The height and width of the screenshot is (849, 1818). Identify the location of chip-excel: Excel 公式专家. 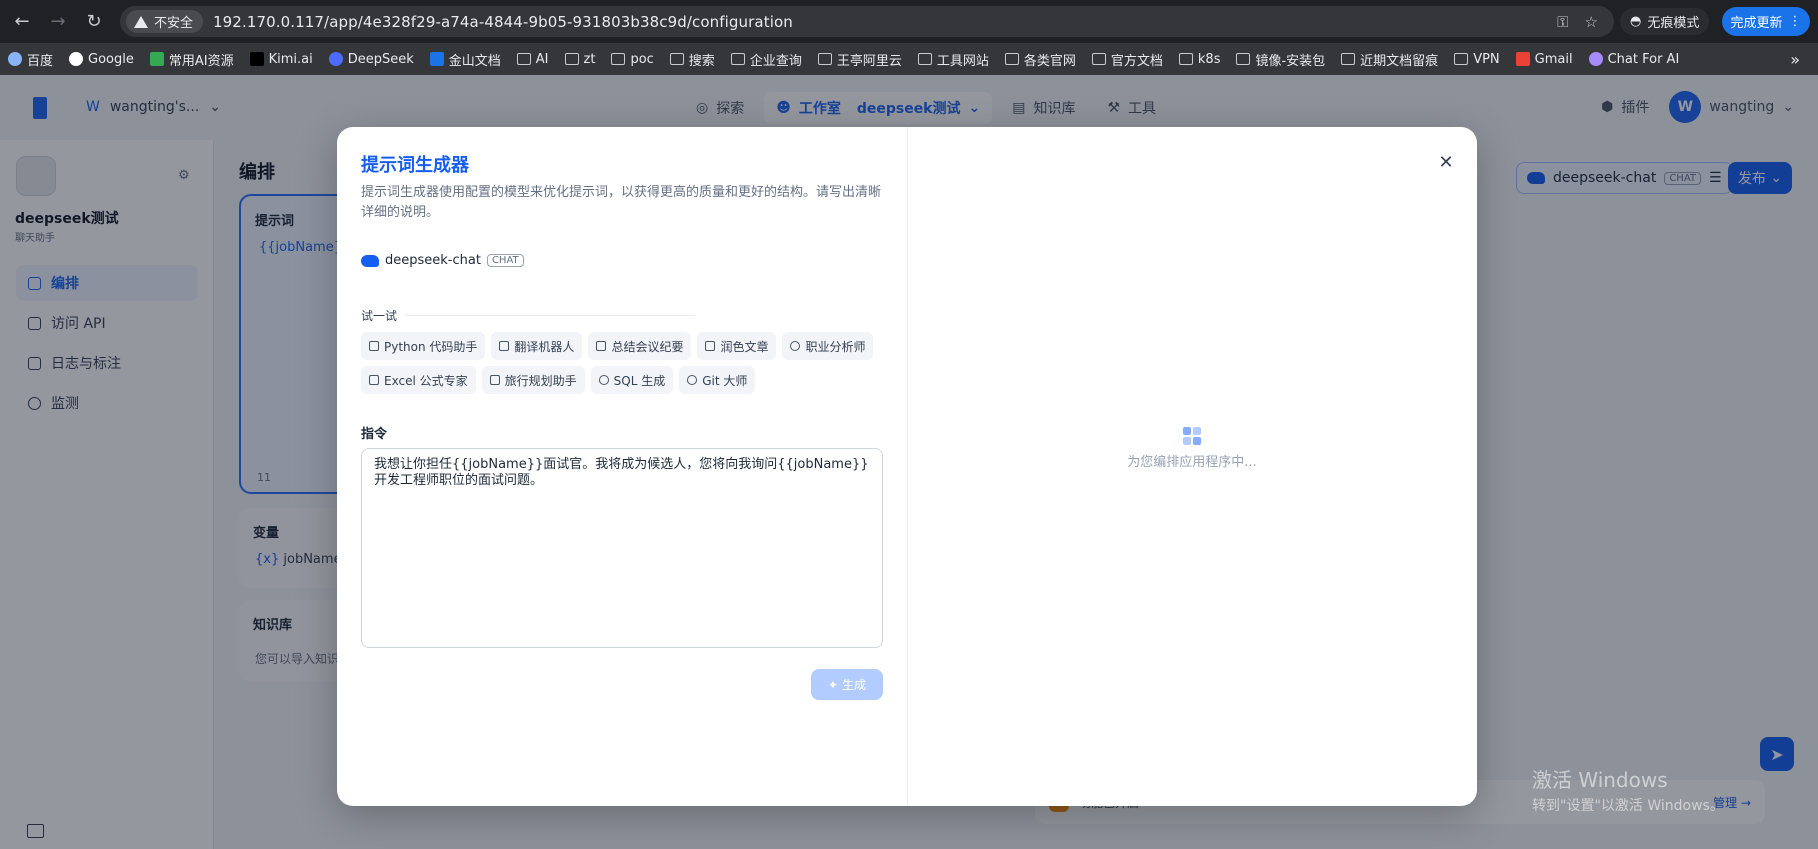
(418, 380).